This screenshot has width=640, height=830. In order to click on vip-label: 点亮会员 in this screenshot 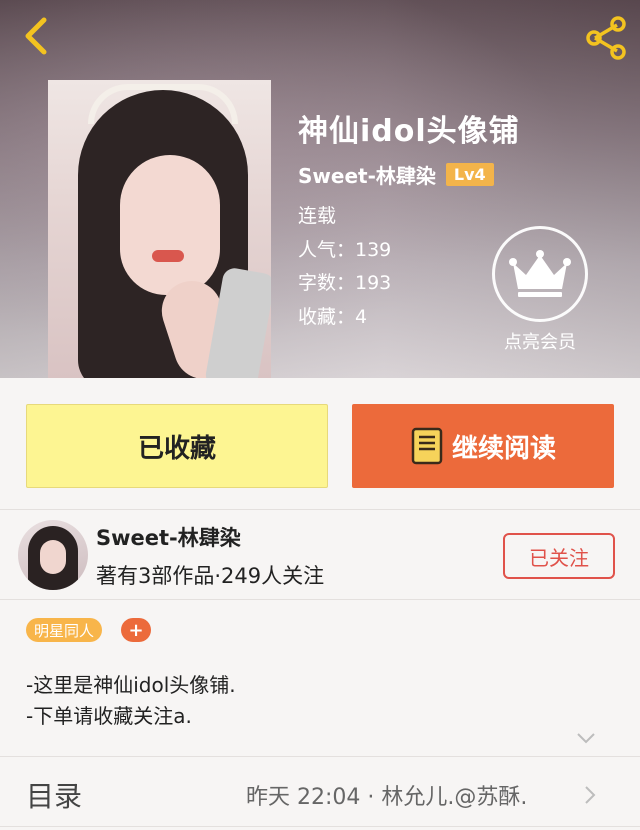, I will do `click(540, 342)`.